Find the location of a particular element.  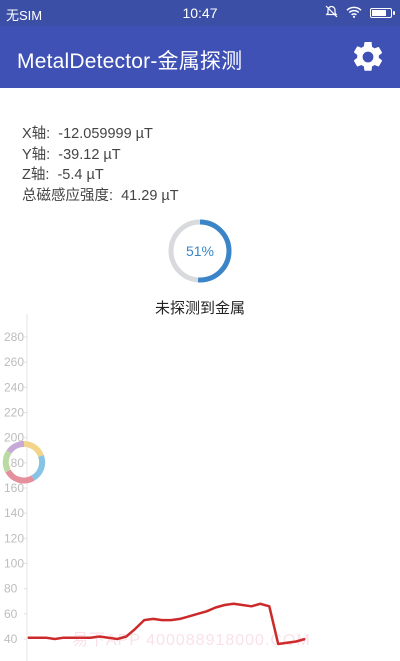

progress-percent: 51% is located at coordinates (200, 251).